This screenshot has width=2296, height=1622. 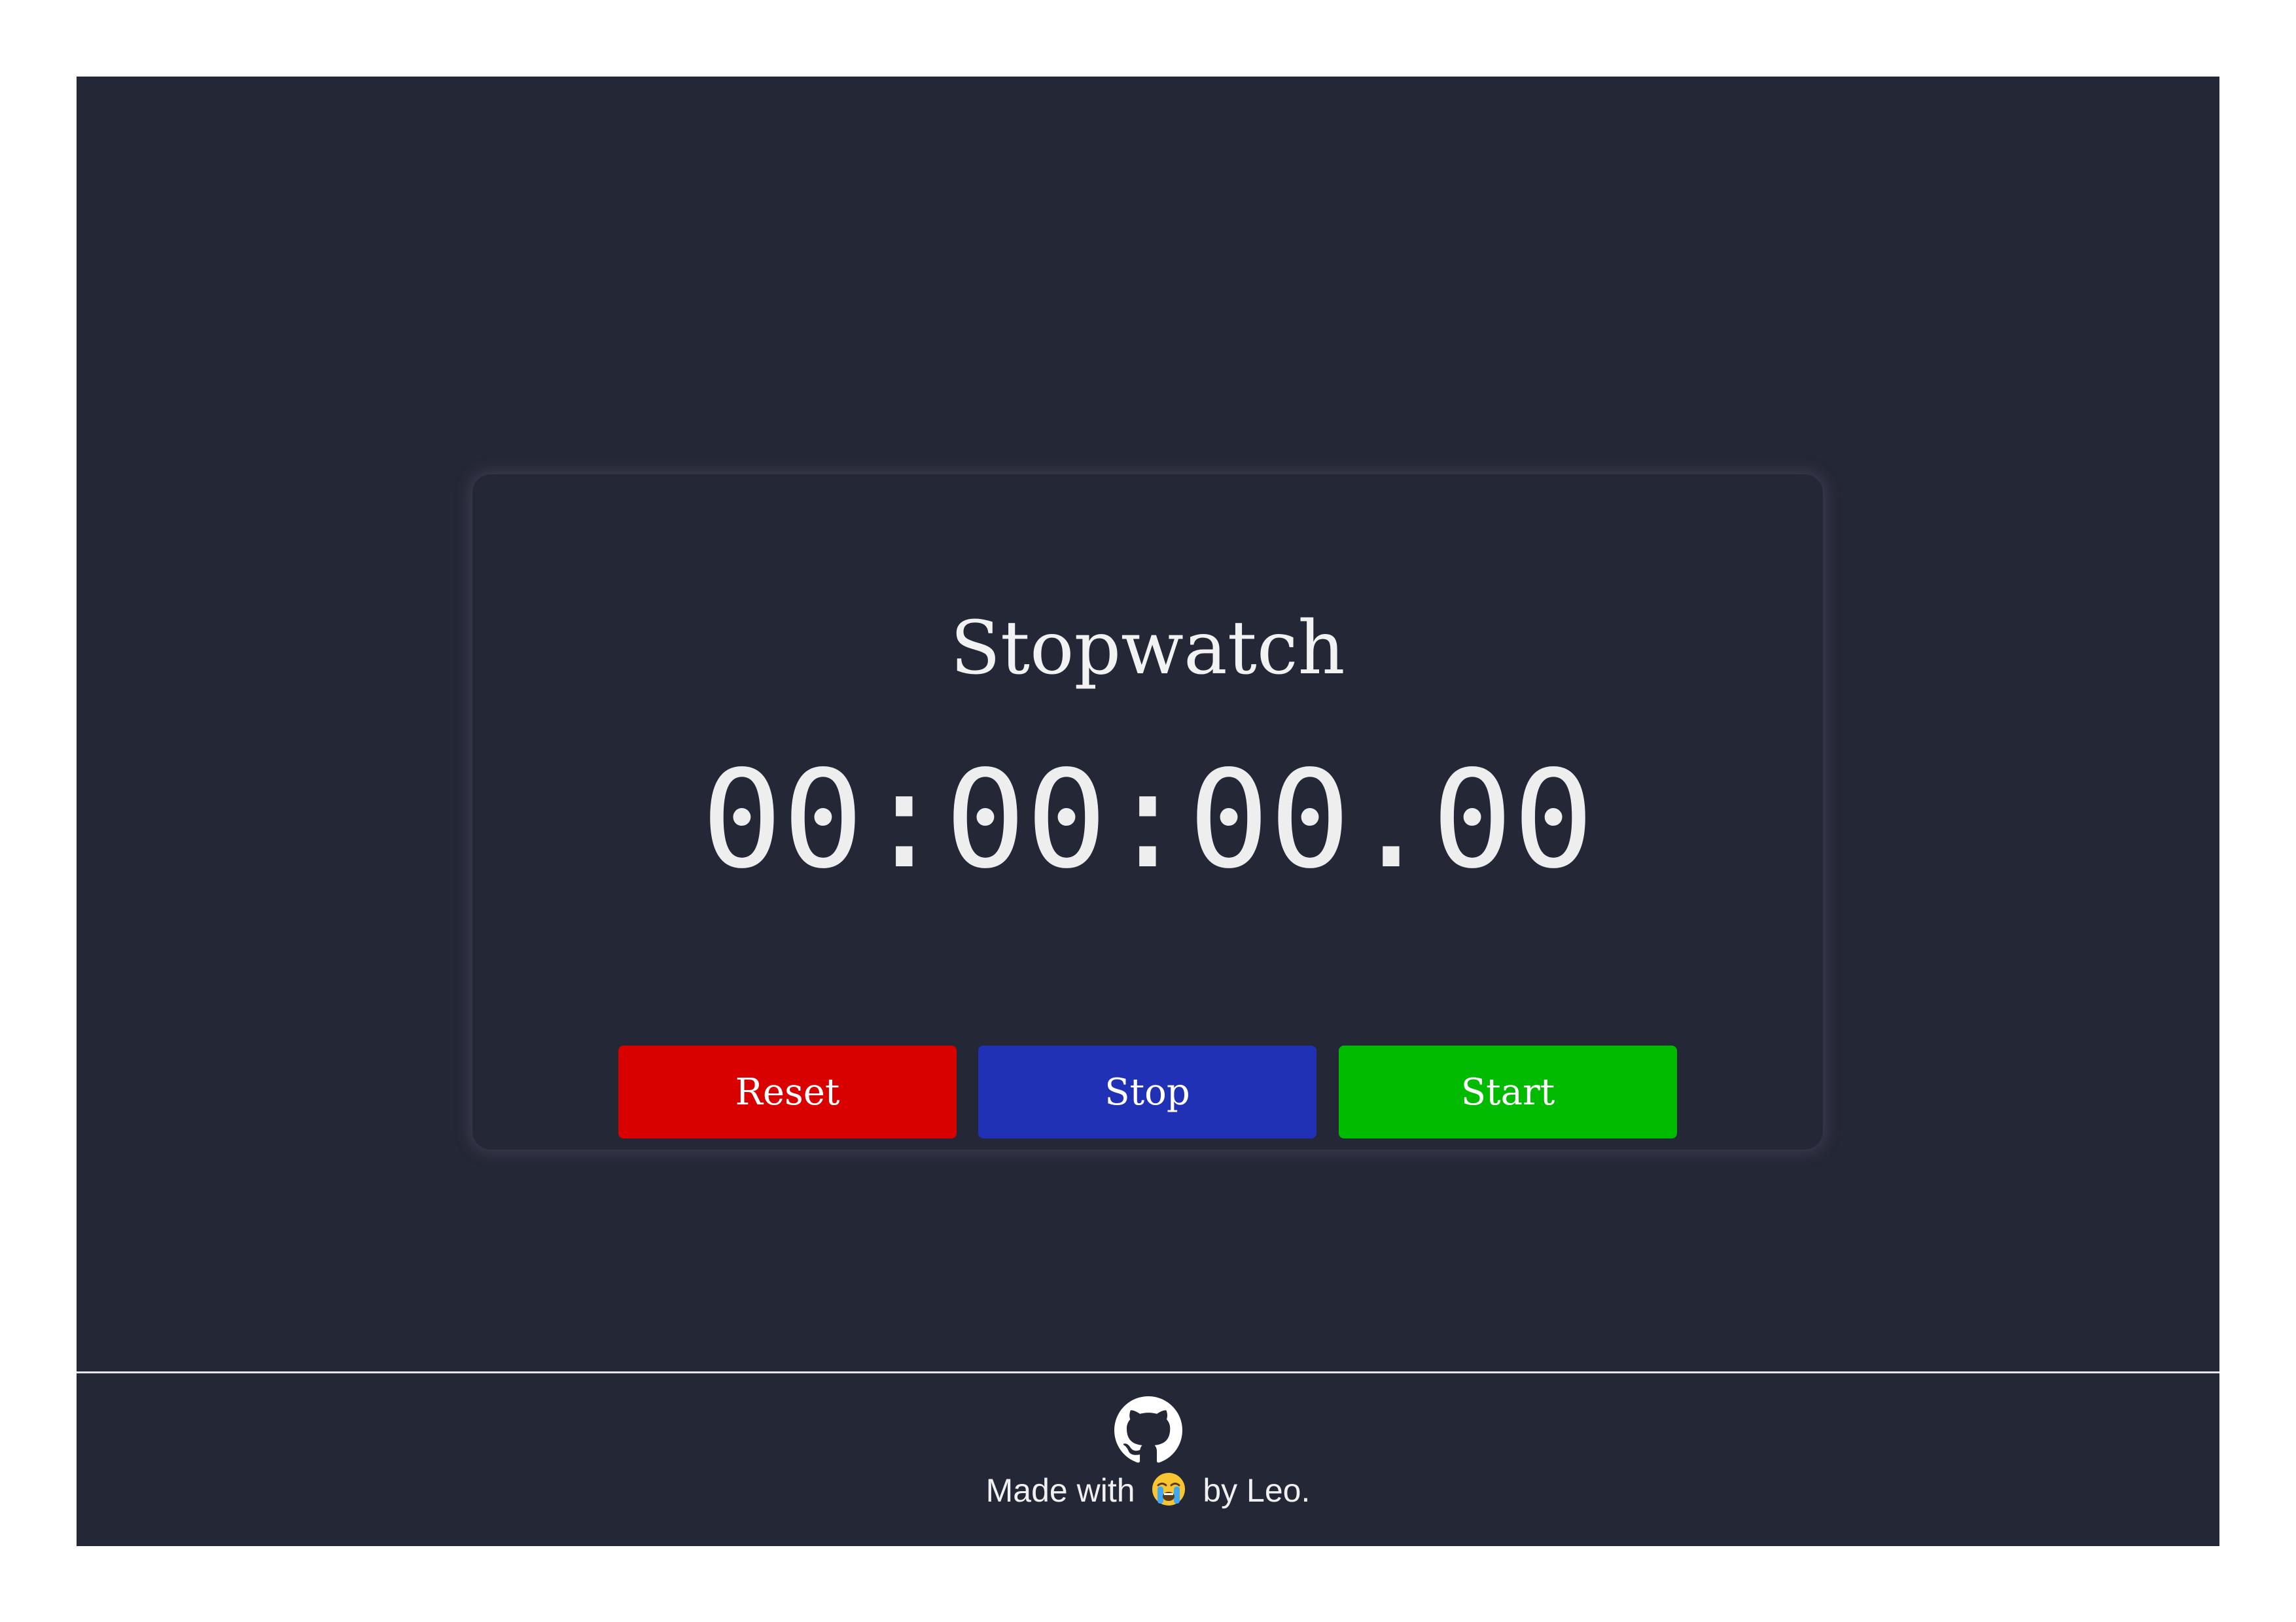 I want to click on controls-row: Reset Stop Start, so click(x=1148, y=1092).